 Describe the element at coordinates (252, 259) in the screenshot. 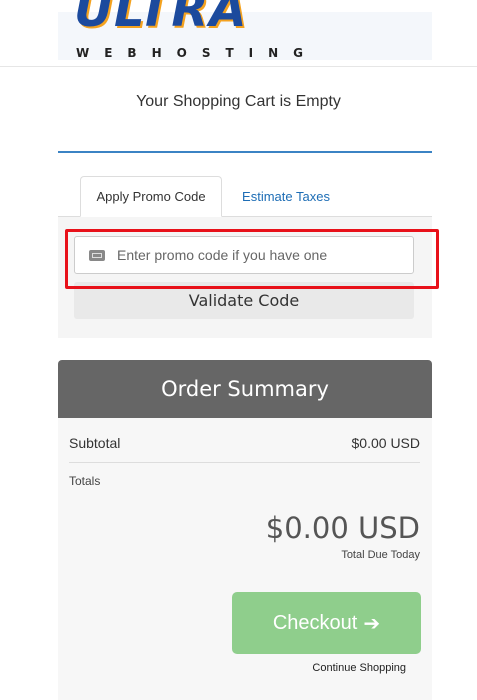

I see `highlight-box` at that location.